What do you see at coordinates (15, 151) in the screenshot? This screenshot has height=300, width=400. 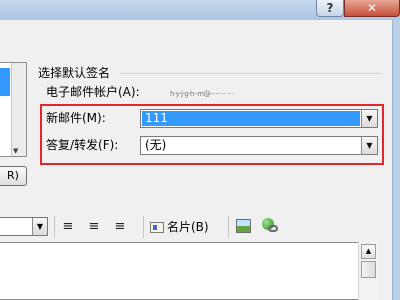 I see `scroll-down-icon: ▼` at bounding box center [15, 151].